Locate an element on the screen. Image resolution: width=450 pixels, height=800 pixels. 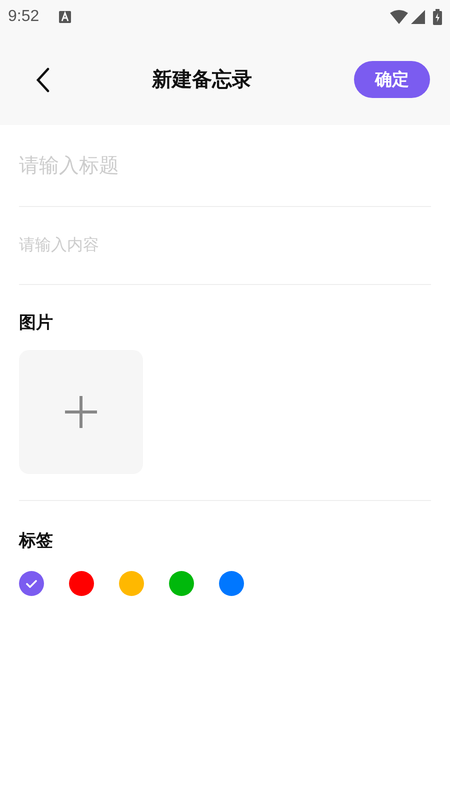
wifi-icon is located at coordinates (399, 17).